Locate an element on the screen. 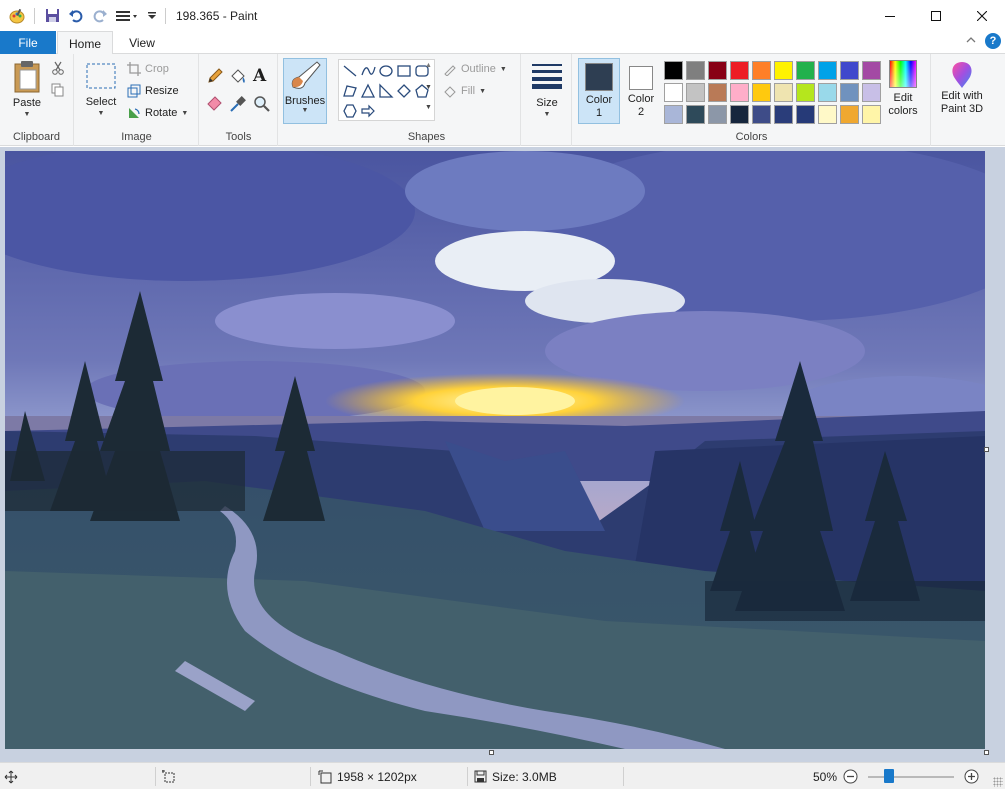 The height and width of the screenshot is (789, 1005). select-button: Select ▼ is located at coordinates (101, 91).